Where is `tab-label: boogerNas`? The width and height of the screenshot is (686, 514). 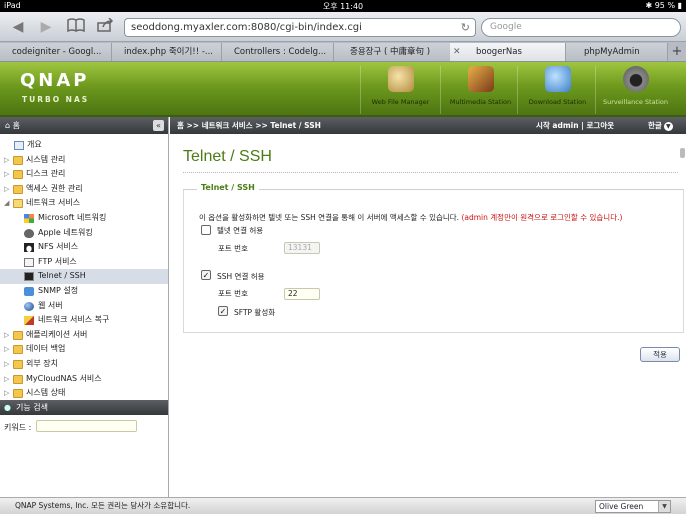
tab-label: boogerNas is located at coordinates (499, 52).